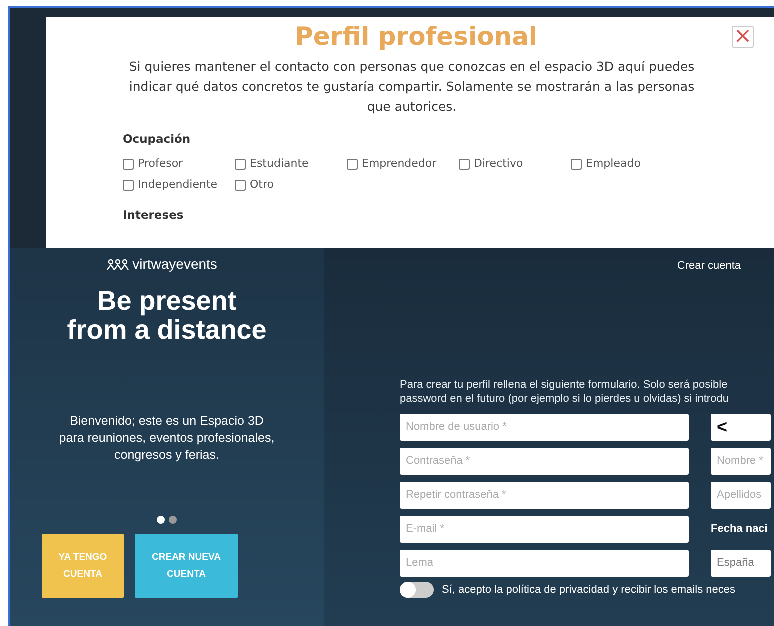 This screenshot has height=626, width=774. Describe the element at coordinates (167, 316) in the screenshot. I see `headline: Be present from a distance` at that location.